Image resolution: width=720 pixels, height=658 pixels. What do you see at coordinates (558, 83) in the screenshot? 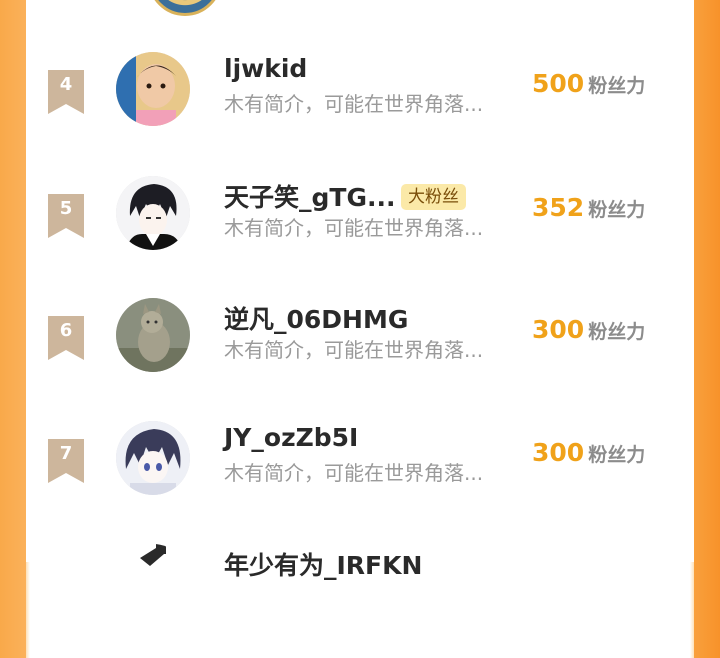
I see `fan-power-value: 500` at bounding box center [558, 83].